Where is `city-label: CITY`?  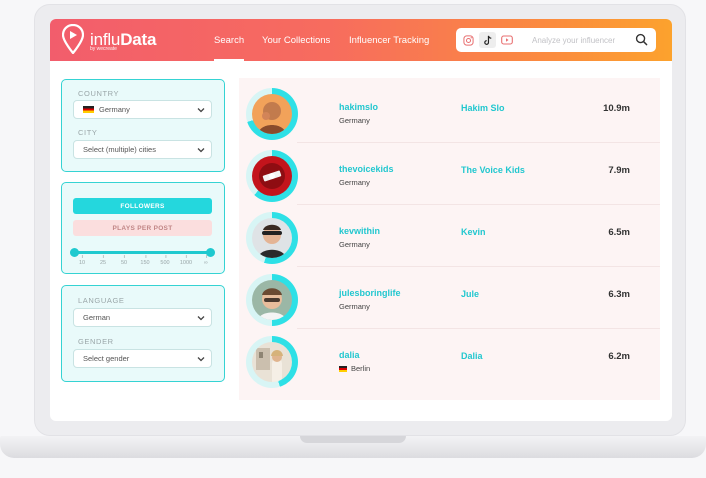
city-label: CITY is located at coordinates (88, 132).